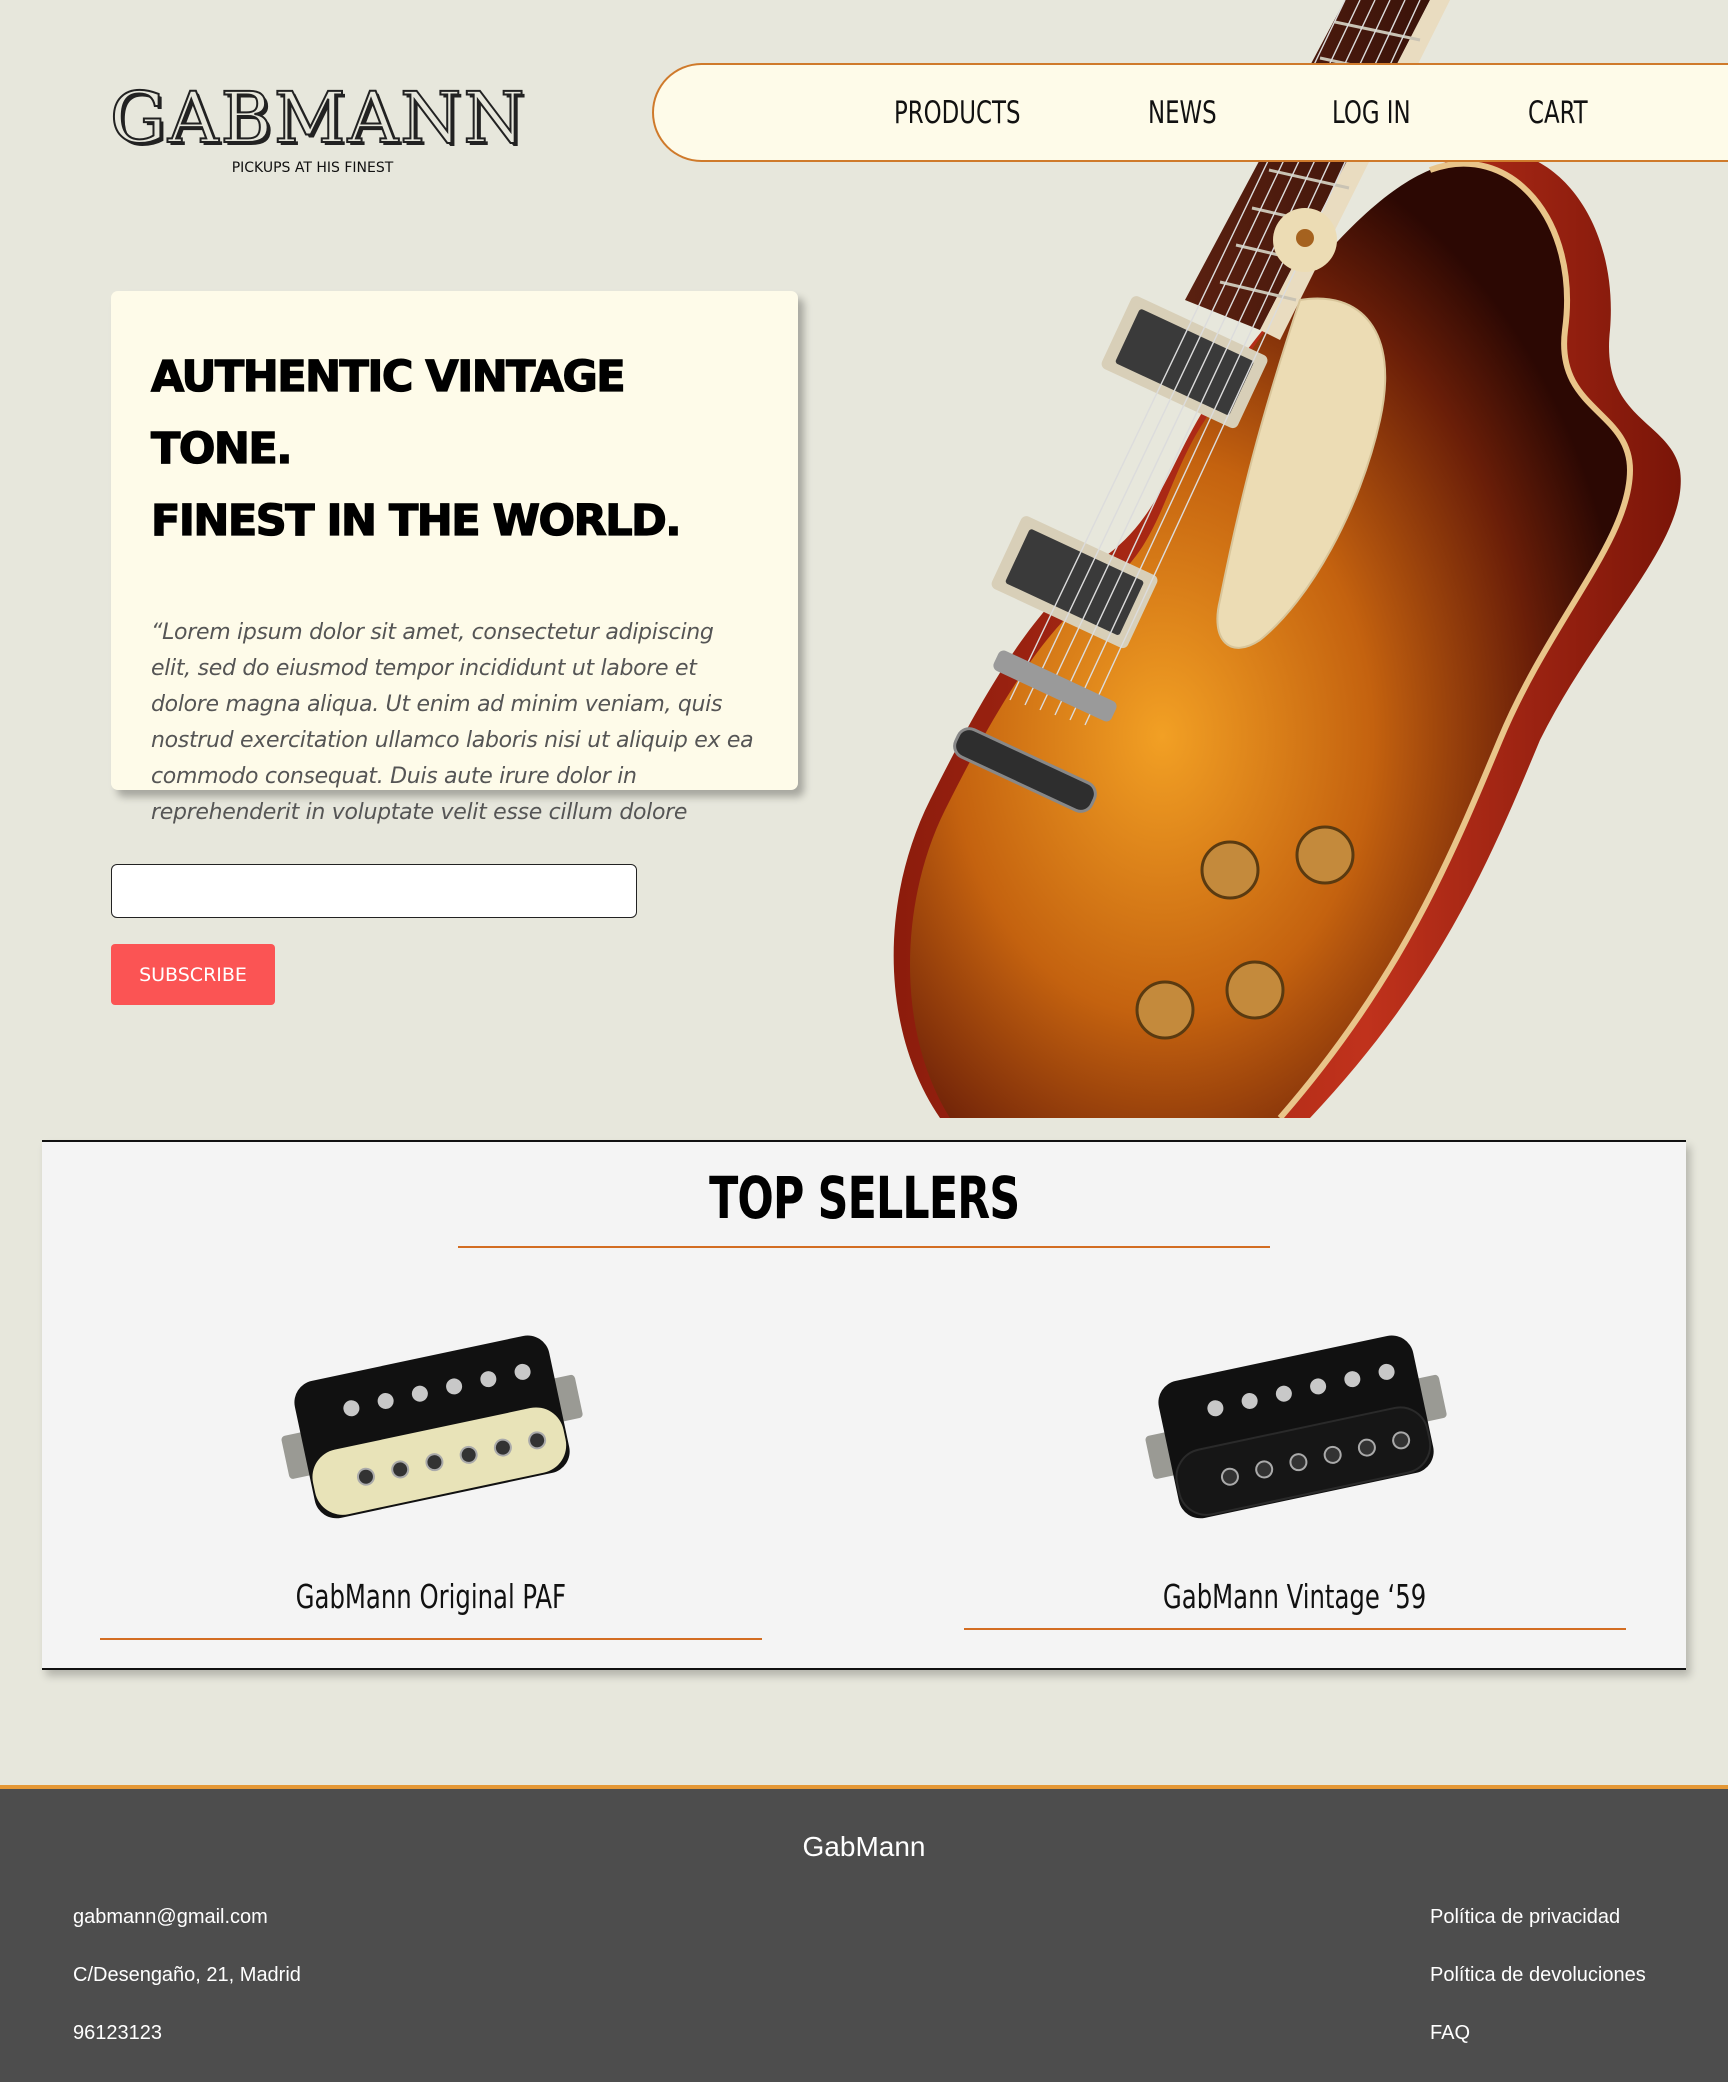  Describe the element at coordinates (416, 520) in the screenshot. I see `hero-title-line-2: FINEST IN THE WORLD.` at that location.